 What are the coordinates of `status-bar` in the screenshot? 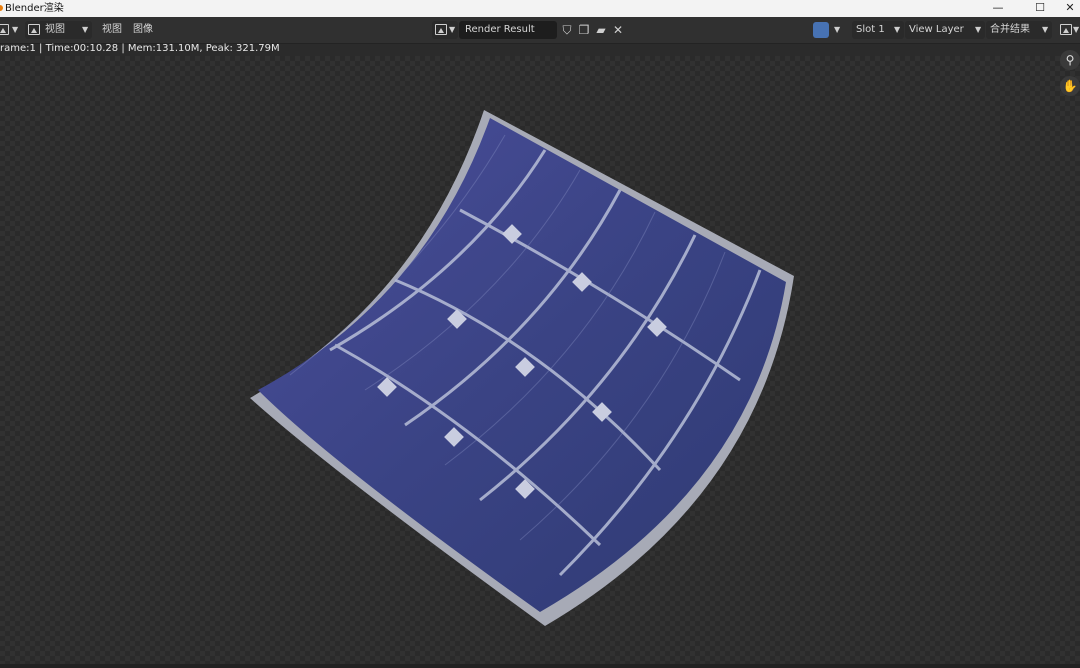 It's located at (540, 666).